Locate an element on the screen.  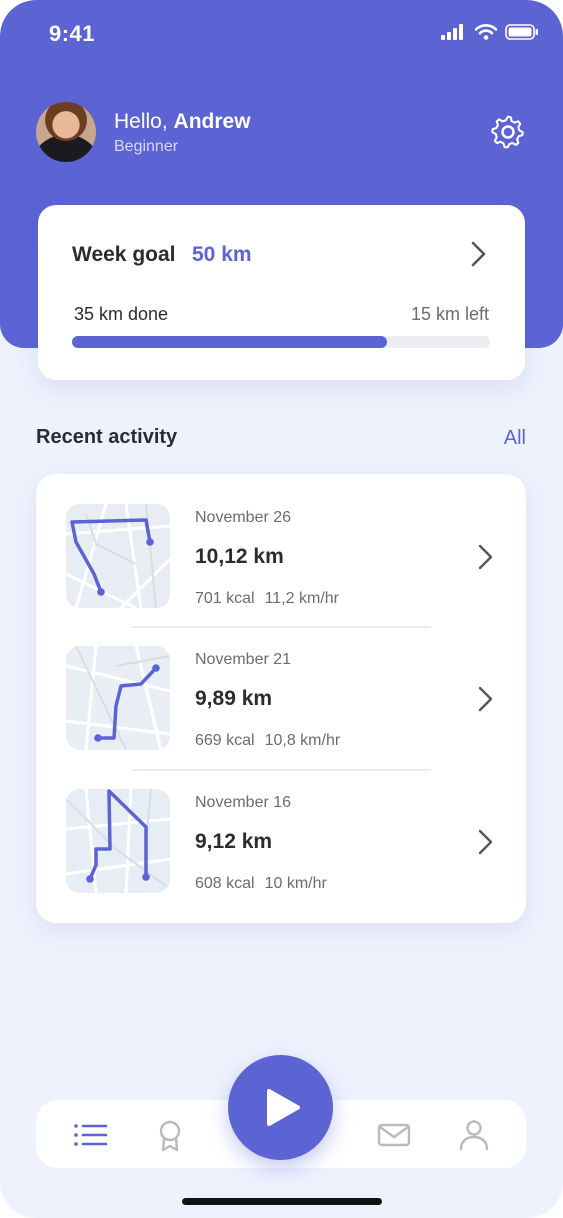
goal-progress-bar is located at coordinates (281, 342).